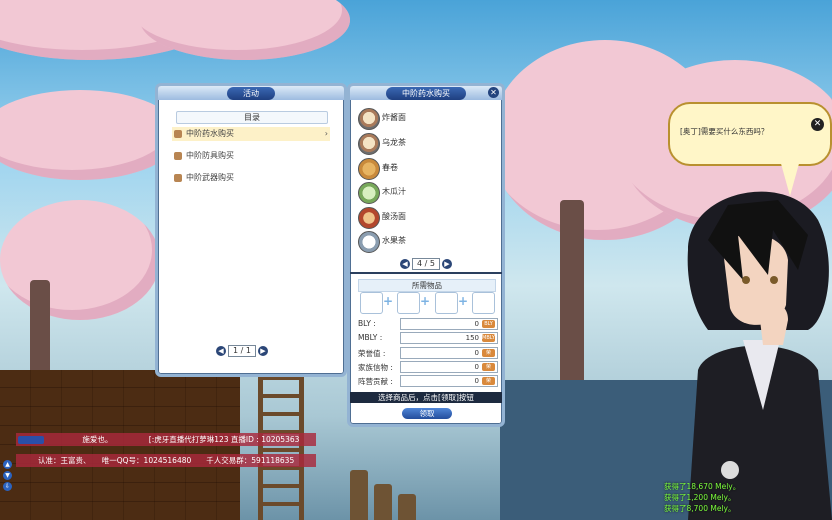  I want to click on chat-line: 认准：王富贵、 唯一QQ号：1024516480 千人交易群：591118635, so click(166, 460).